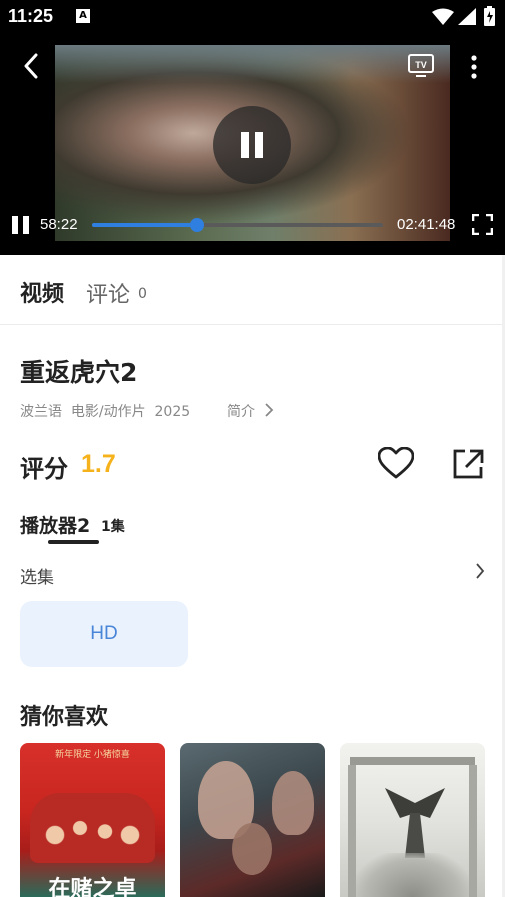  Describe the element at coordinates (42, 292) in the screenshot. I see `tab-video: 视频` at that location.